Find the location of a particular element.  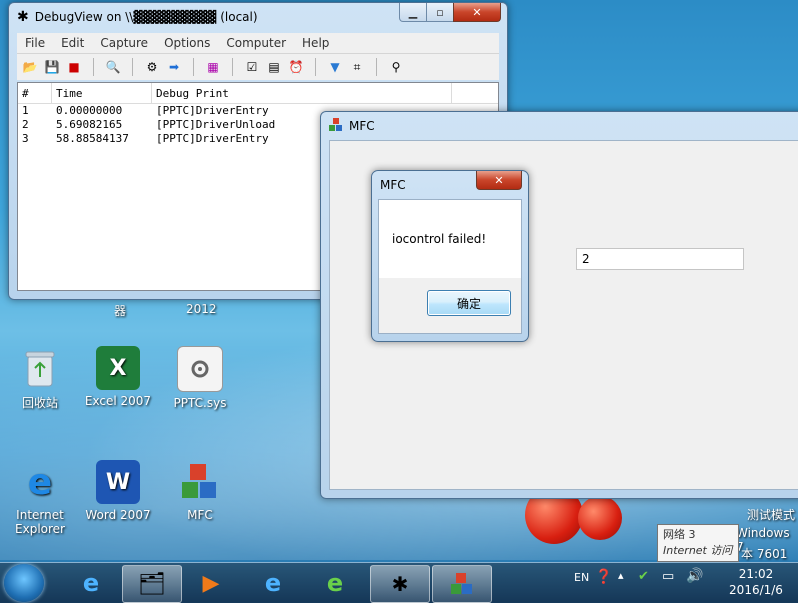

desktop-icon-internet-explorer: e Internet Explorer is located at coordinates (40, 498).